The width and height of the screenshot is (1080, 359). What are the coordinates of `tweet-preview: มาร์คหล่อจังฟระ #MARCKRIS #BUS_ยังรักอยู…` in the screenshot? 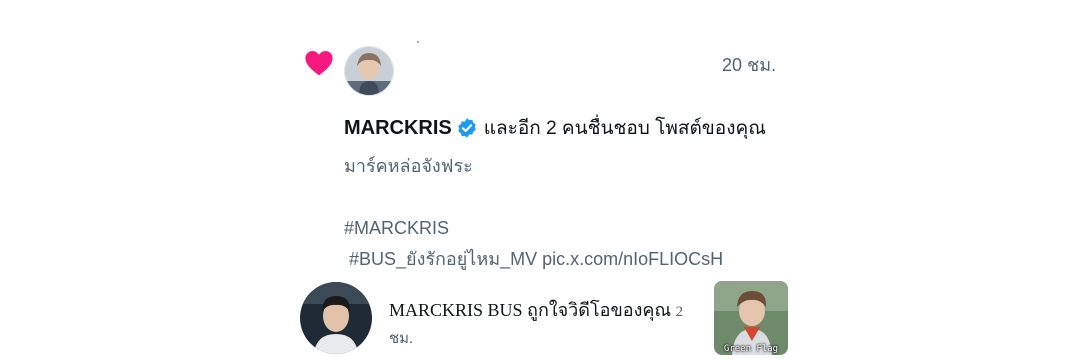 It's located at (533, 213).